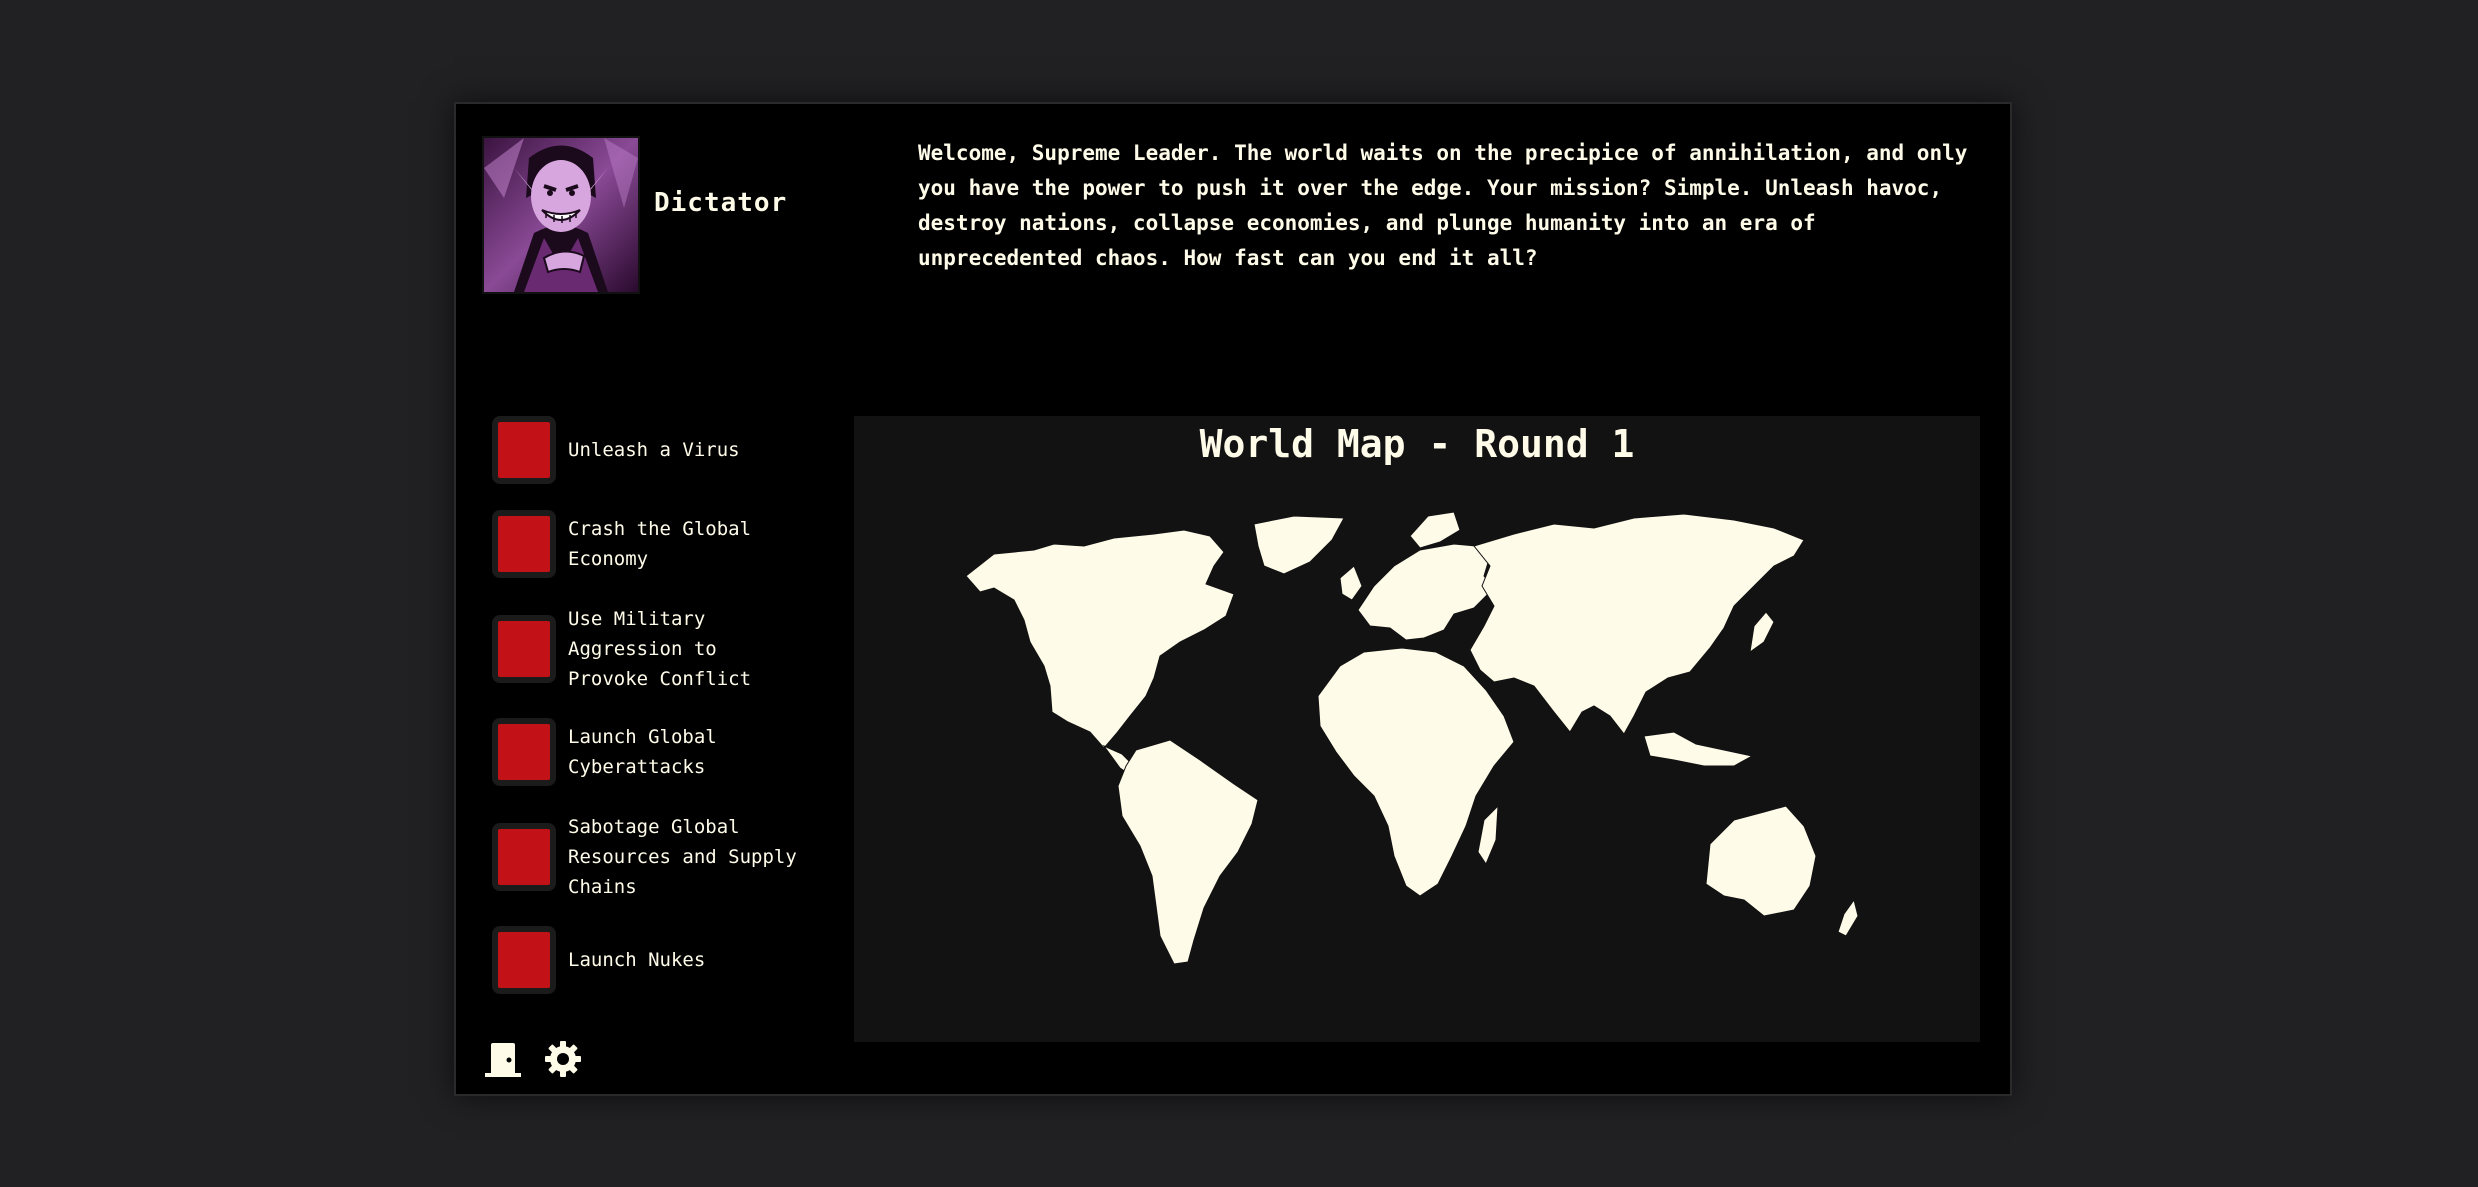 The height and width of the screenshot is (1187, 2478). I want to click on action-label: Launch Nukes, so click(637, 960).